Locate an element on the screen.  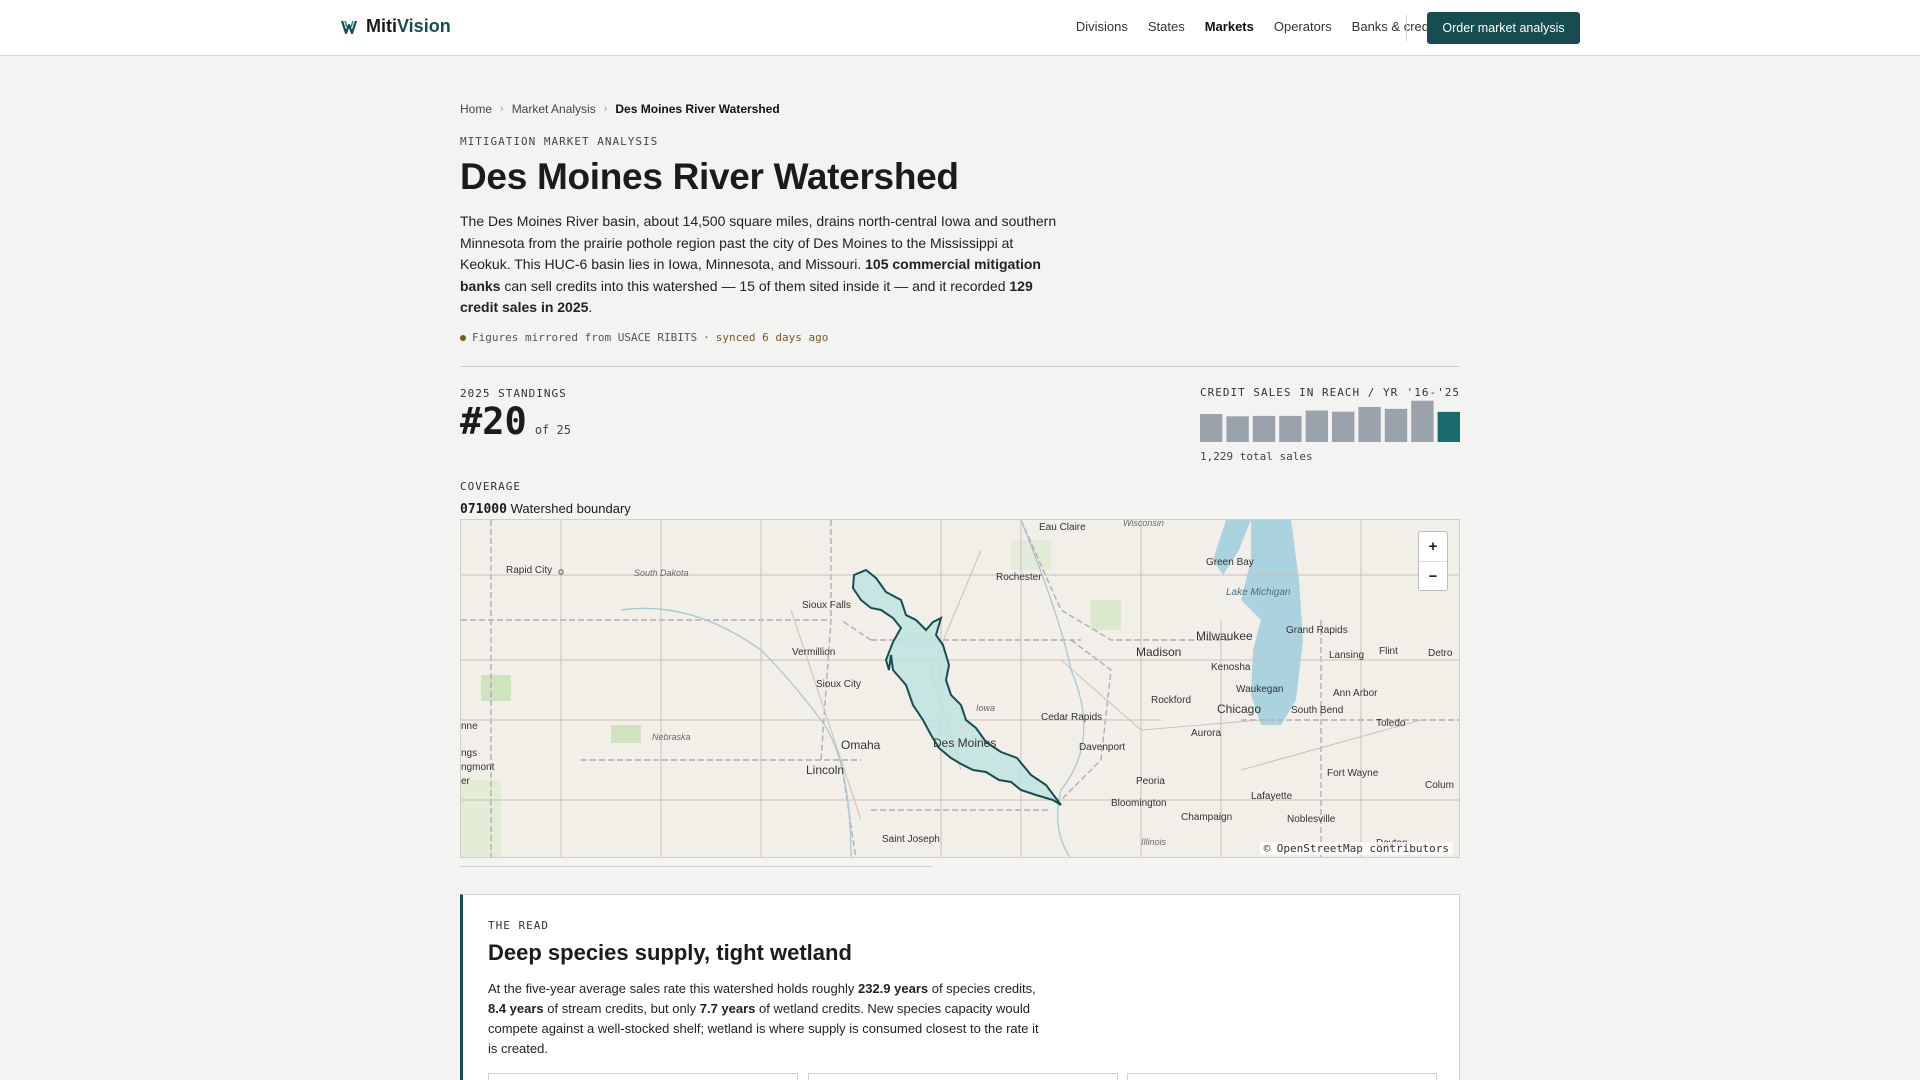
brand-name-part1: Miti is located at coordinates (381, 26).